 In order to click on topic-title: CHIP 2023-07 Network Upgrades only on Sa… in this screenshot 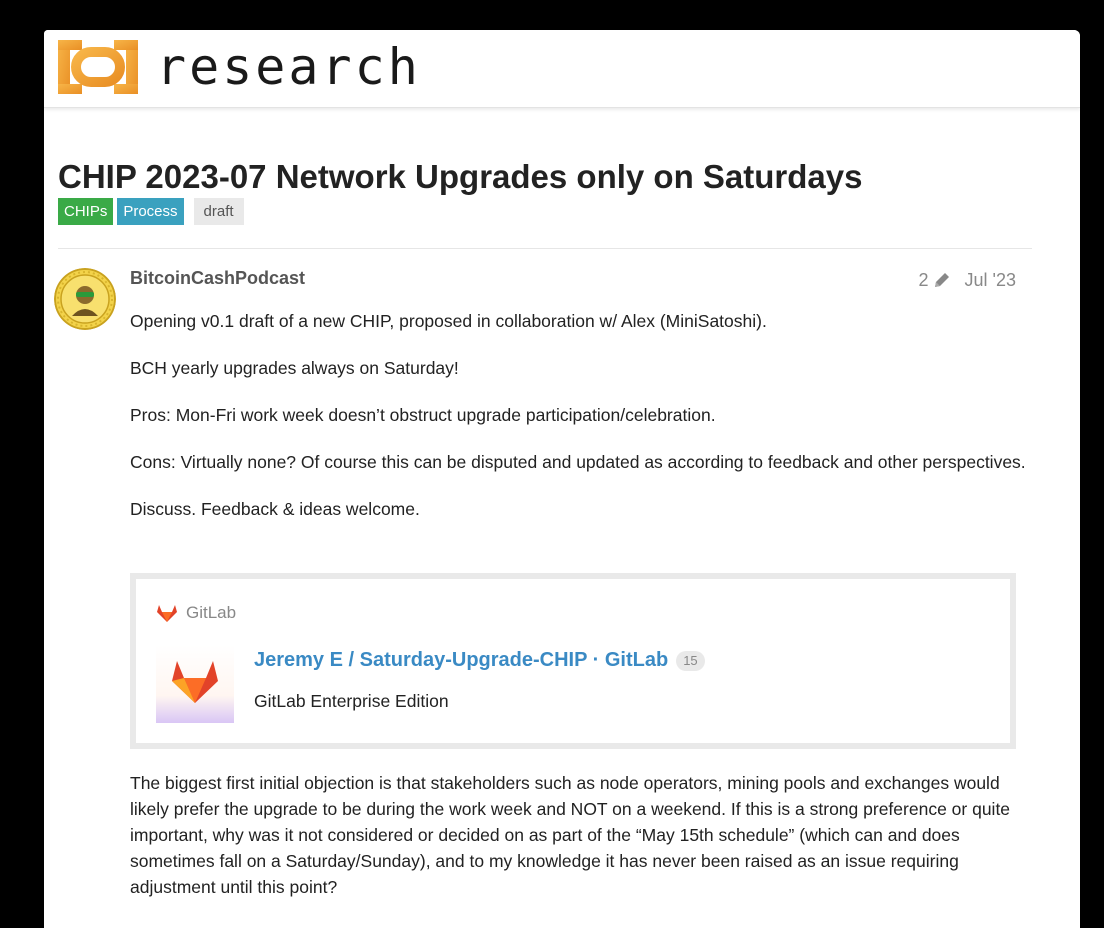, I will do `click(460, 177)`.